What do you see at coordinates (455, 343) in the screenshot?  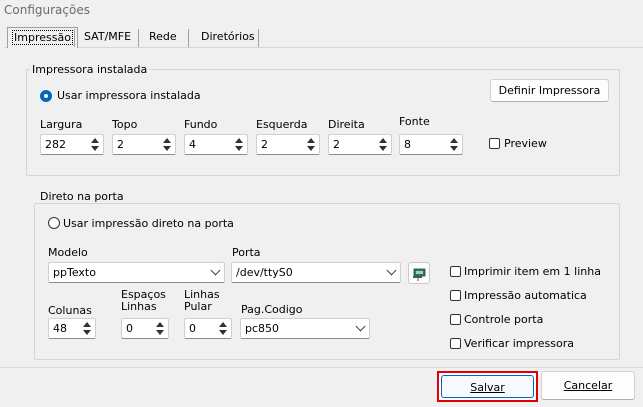 I see `verificar-impressora-checkbox` at bounding box center [455, 343].